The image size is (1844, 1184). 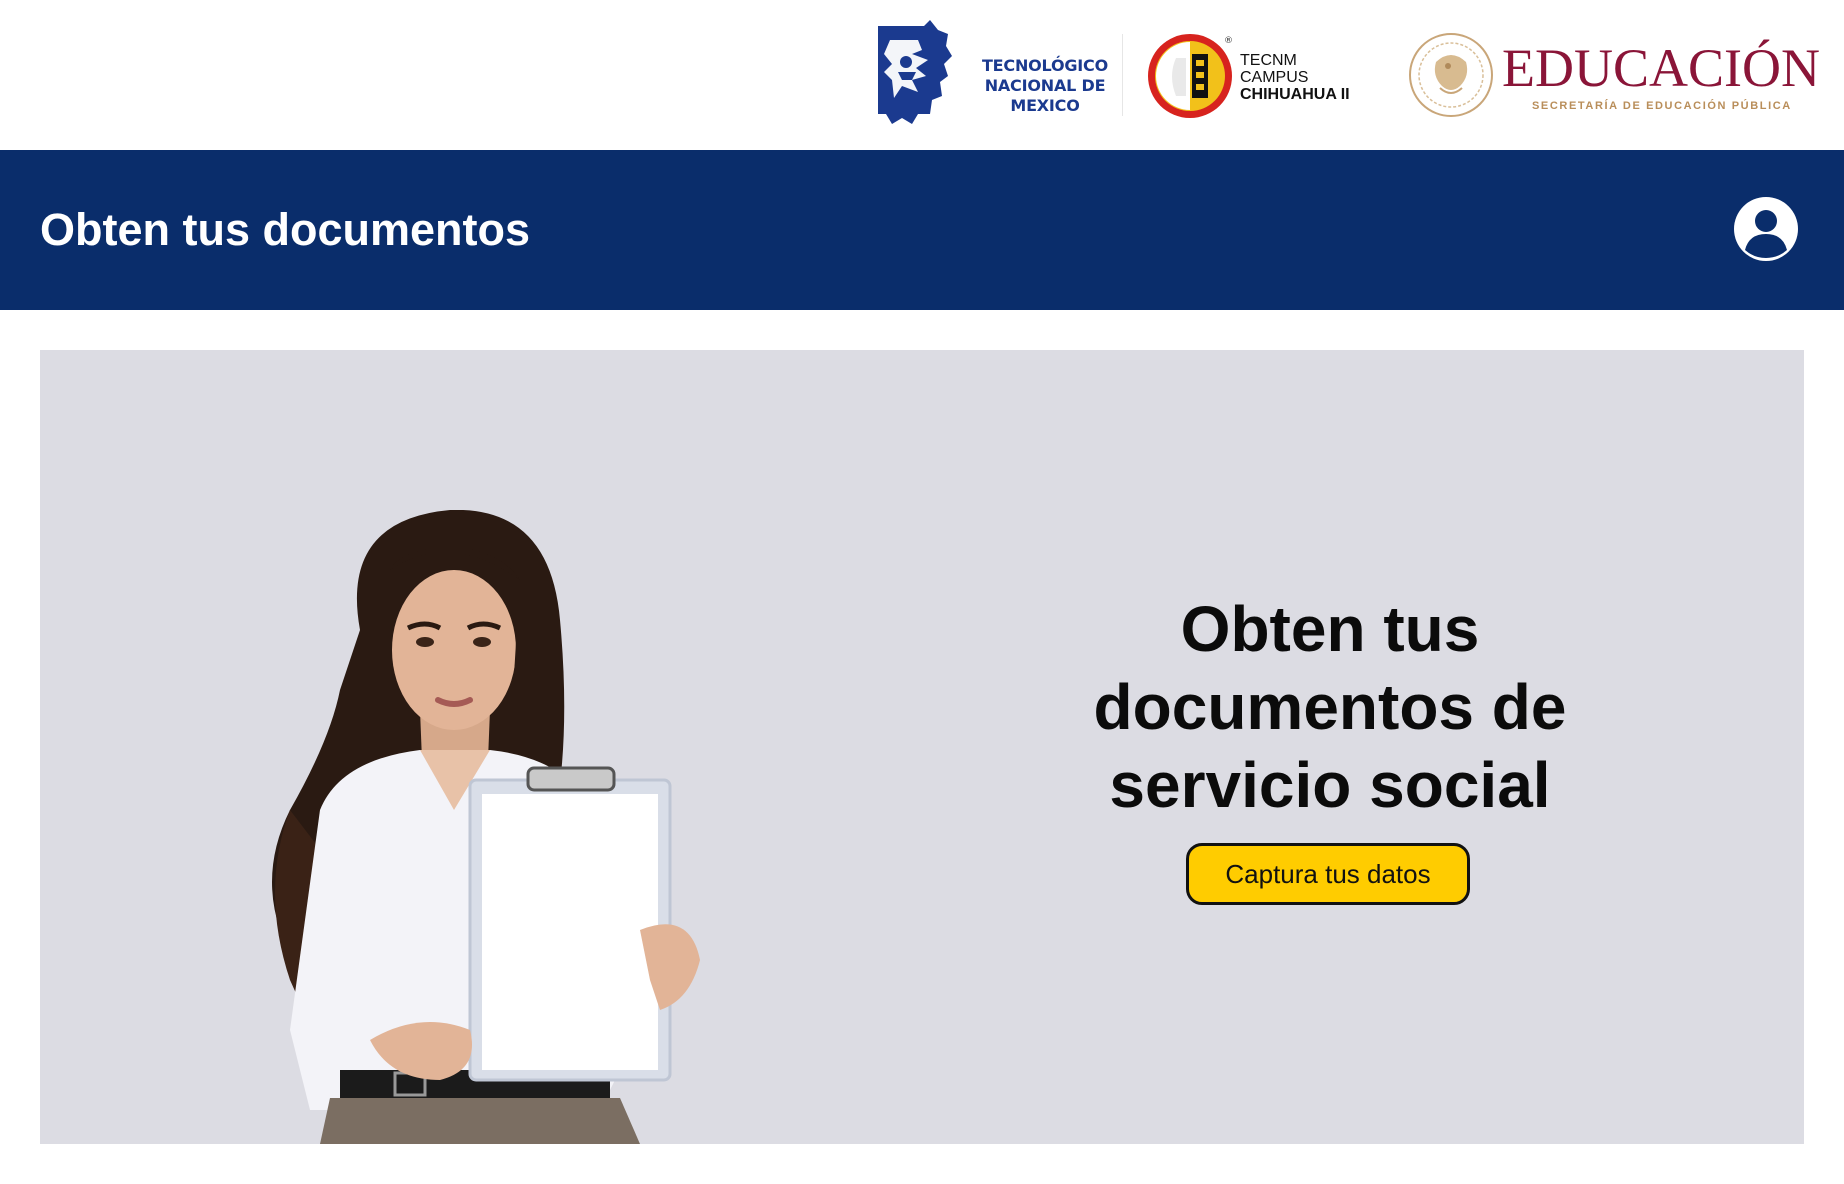 I want to click on tecnm-logo-text: TECNOLÓGICO NACIONAL DE MEXICO, so click(x=1045, y=85).